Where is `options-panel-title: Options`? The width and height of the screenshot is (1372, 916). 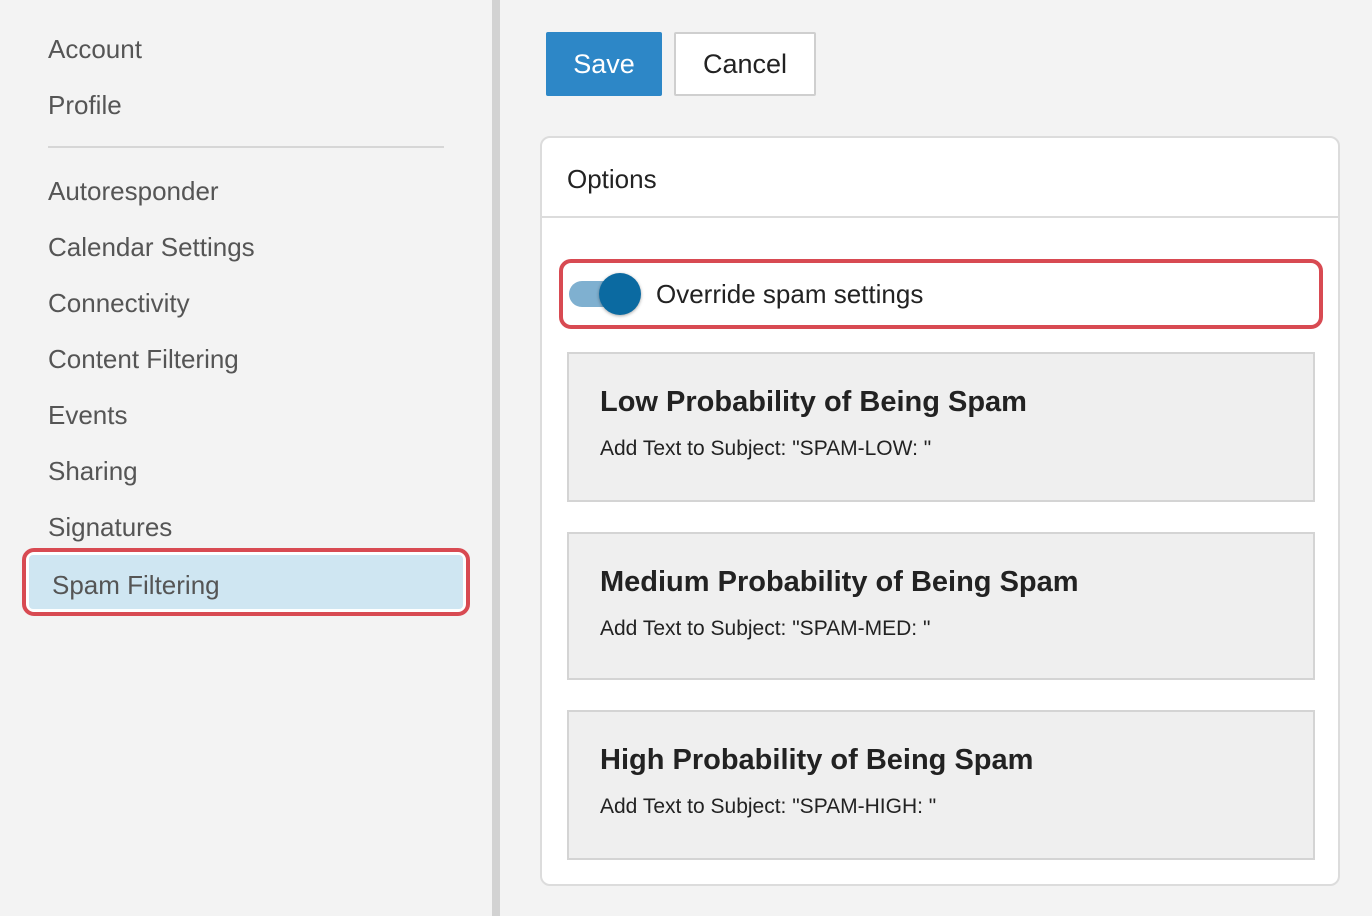
options-panel-title: Options is located at coordinates (612, 179).